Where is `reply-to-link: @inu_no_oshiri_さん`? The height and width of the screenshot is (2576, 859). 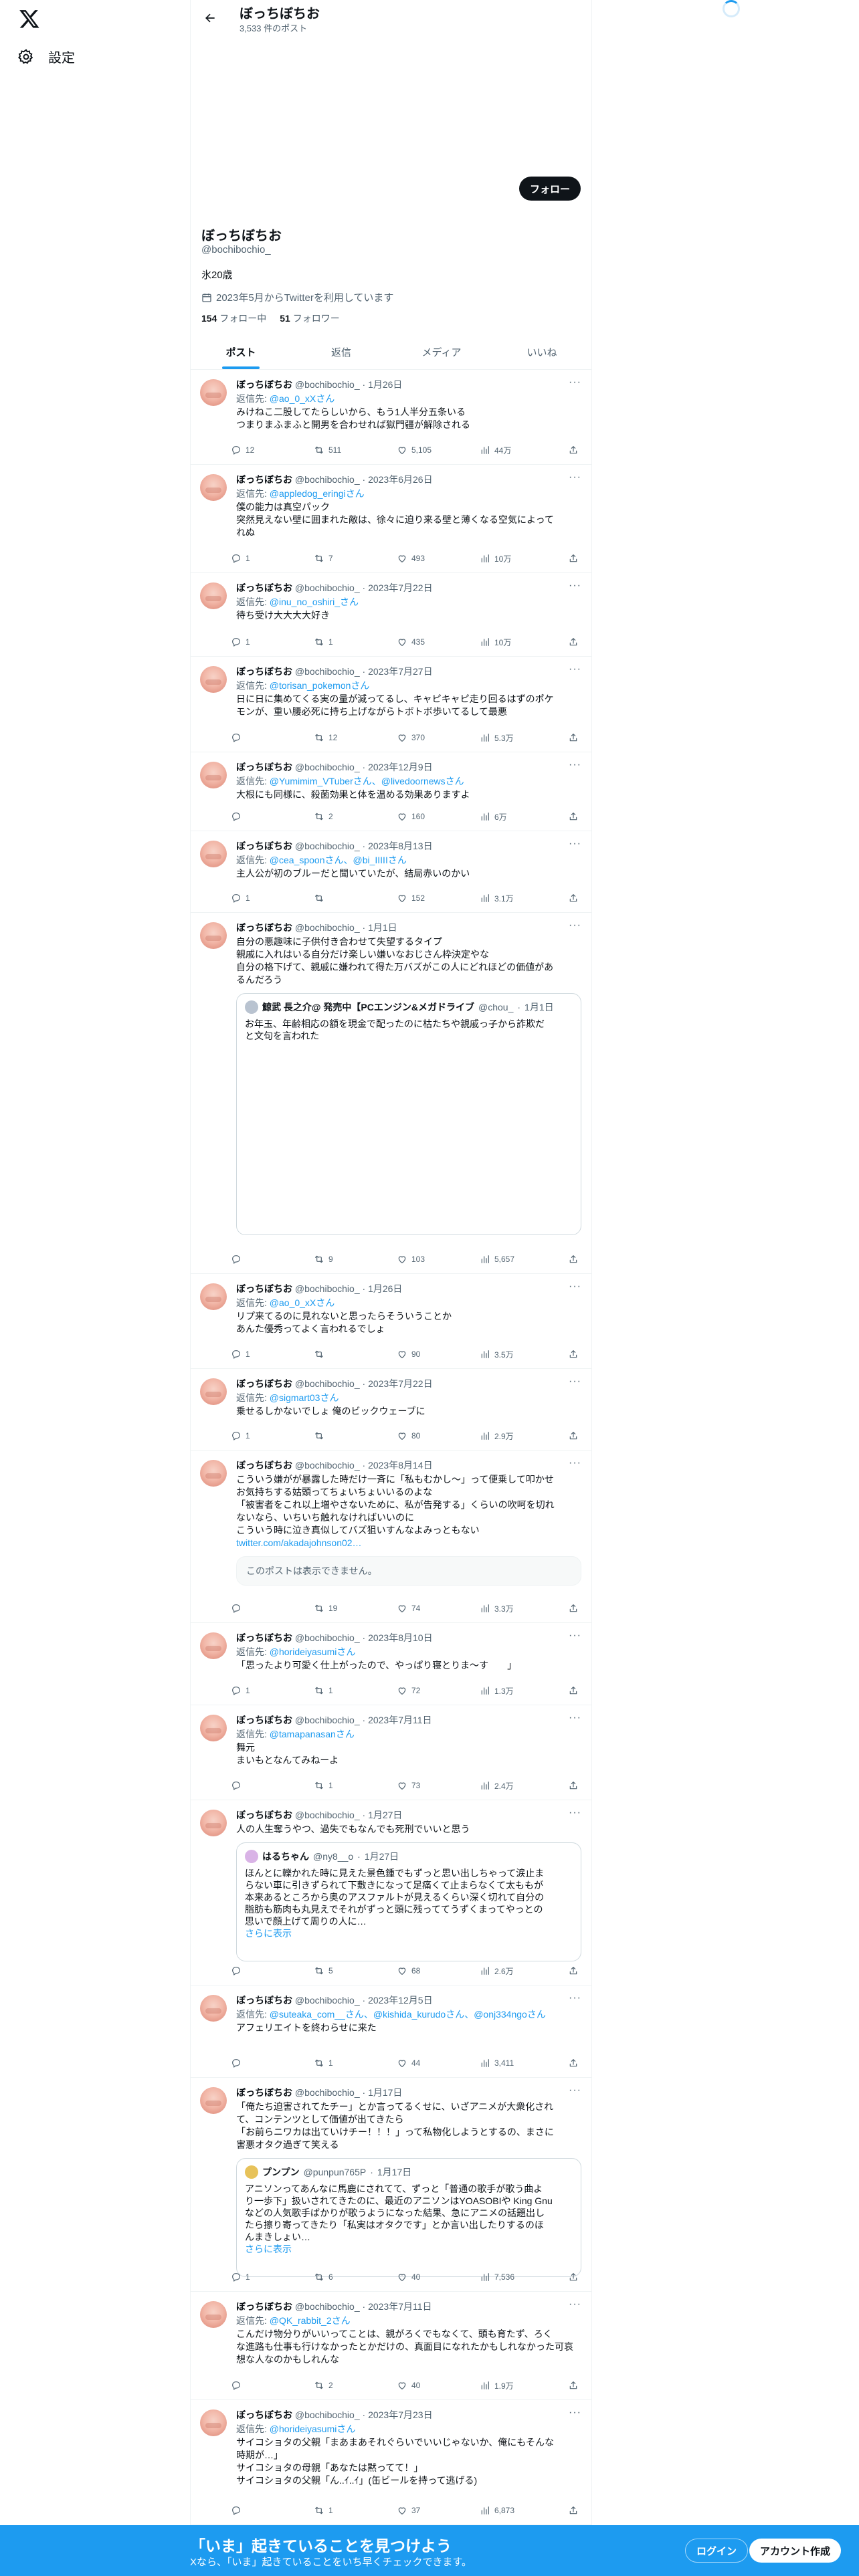
reply-to-link: @inu_no_oshiri_さん is located at coordinates (314, 602).